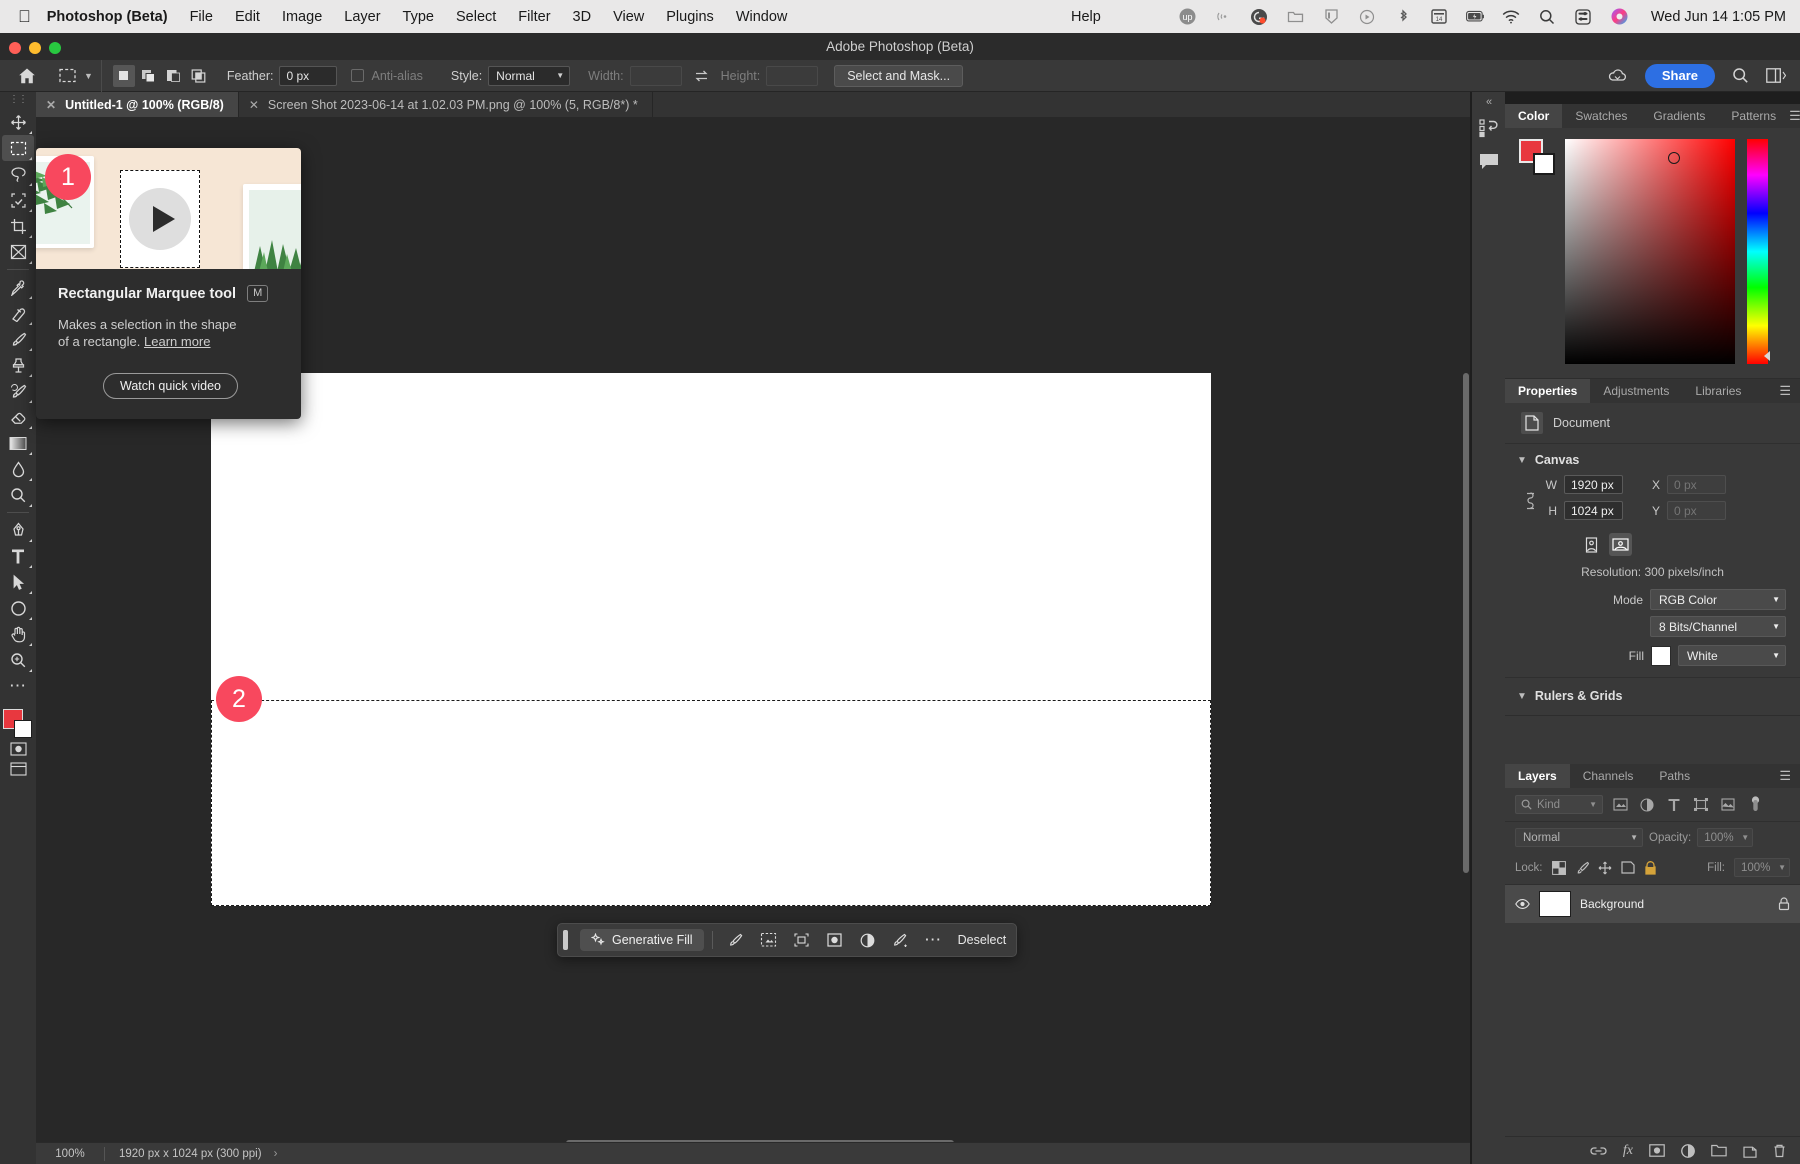 This screenshot has height=1164, width=1800. I want to click on hand-tool-icon, so click(18, 634).